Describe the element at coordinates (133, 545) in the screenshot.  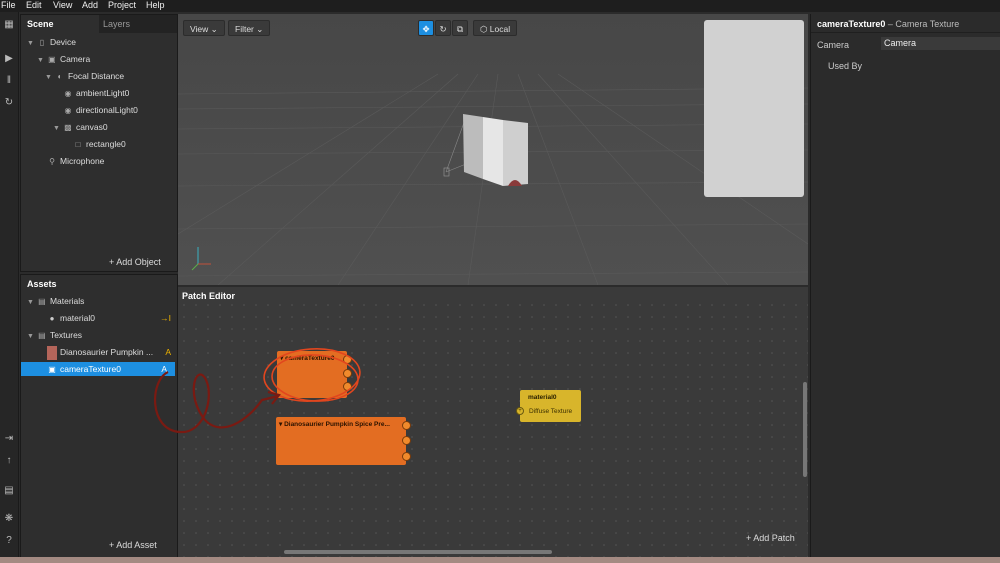
I see `add-asset-button: + Add Asset` at that location.